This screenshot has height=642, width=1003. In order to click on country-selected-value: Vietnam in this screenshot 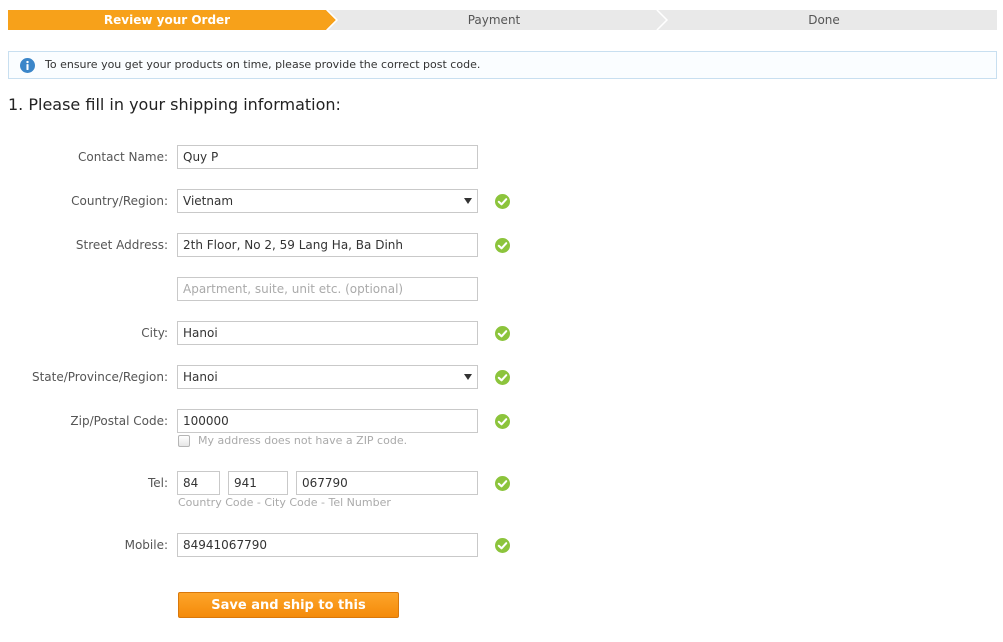, I will do `click(327, 201)`.